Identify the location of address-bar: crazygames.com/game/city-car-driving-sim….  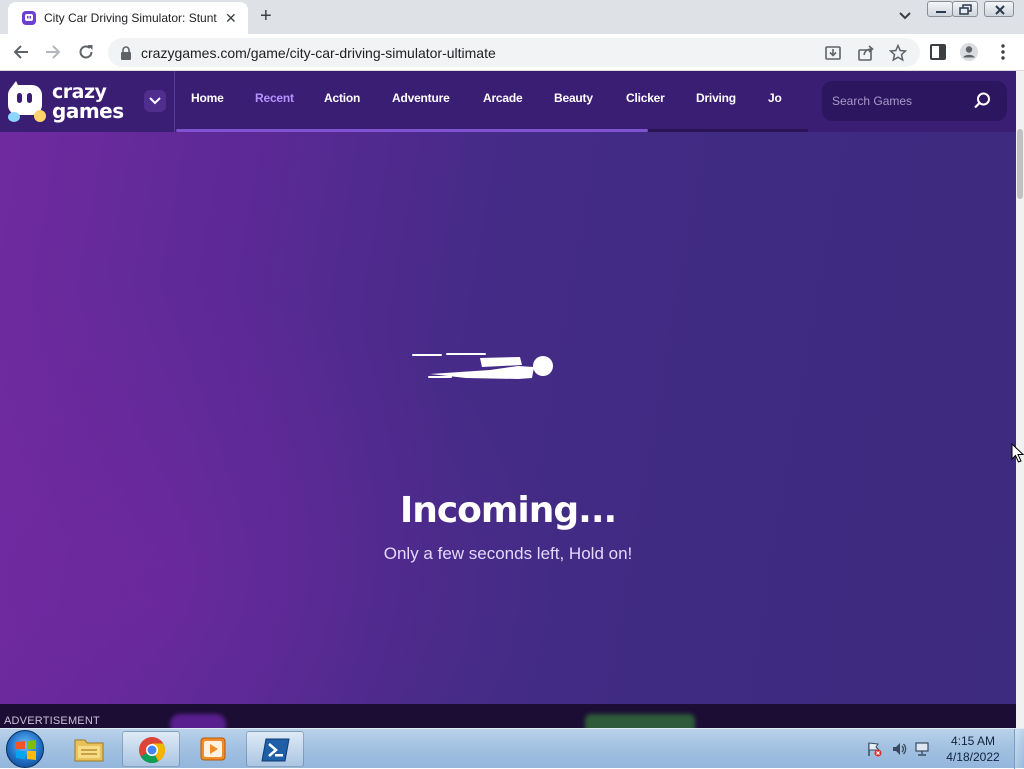
(514, 52).